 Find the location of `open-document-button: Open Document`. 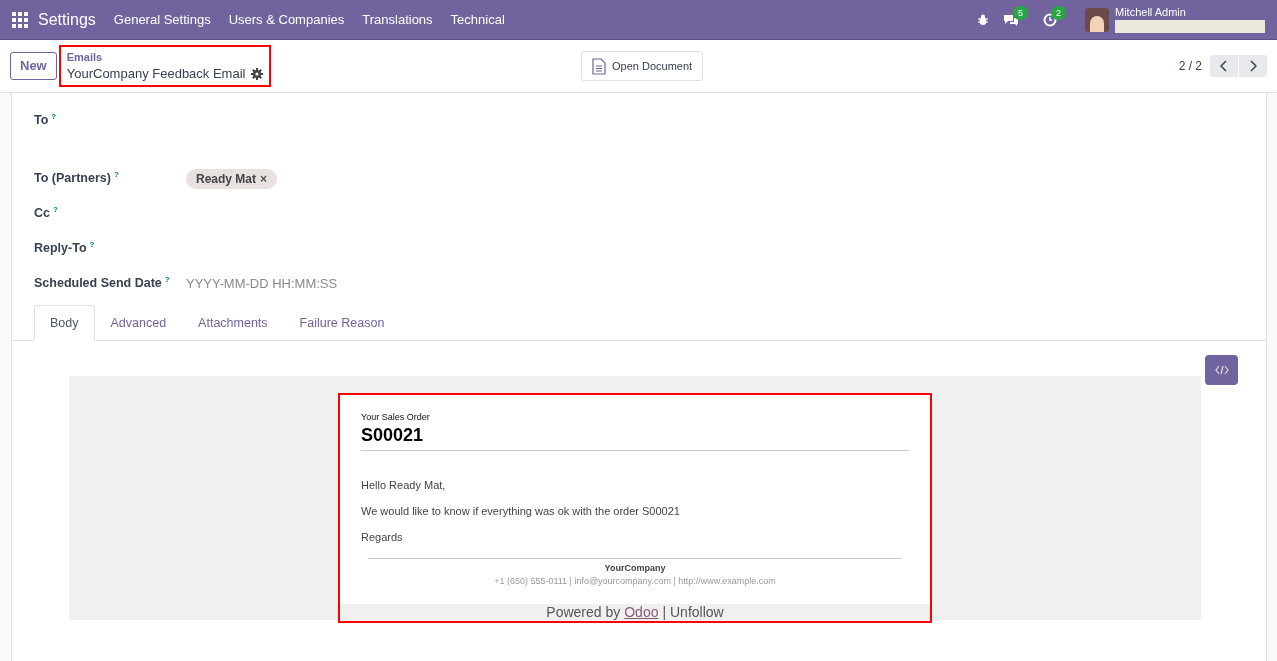

open-document-button: Open Document is located at coordinates (642, 66).